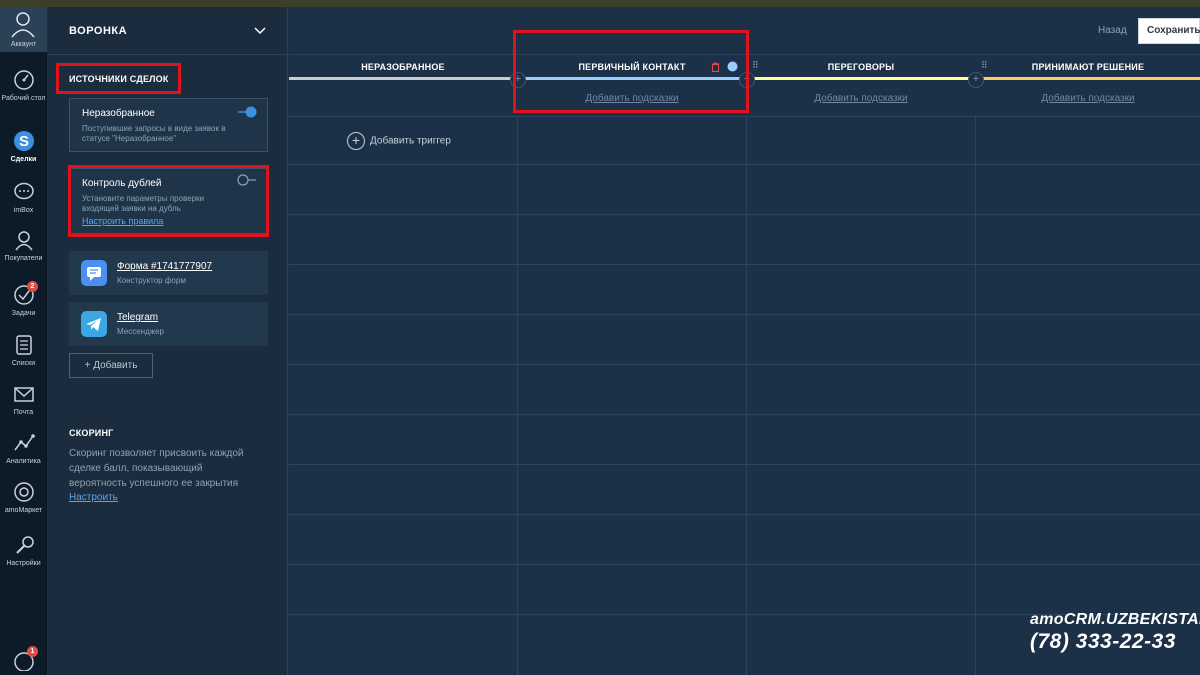 The width and height of the screenshot is (1200, 675). Describe the element at coordinates (23, 98) in the screenshot. I see `nav-label: Рабочий стол` at that location.